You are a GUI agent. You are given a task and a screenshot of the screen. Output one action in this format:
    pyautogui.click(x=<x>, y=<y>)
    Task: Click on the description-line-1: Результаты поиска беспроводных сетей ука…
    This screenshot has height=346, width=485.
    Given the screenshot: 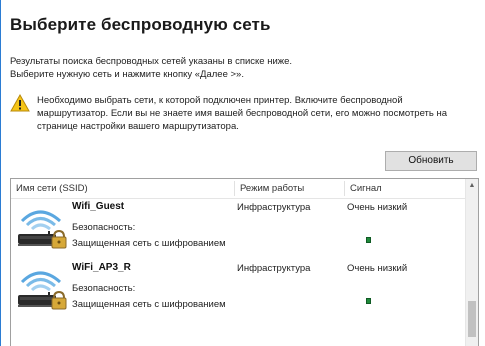 What is the action you would take?
    pyautogui.click(x=151, y=61)
    